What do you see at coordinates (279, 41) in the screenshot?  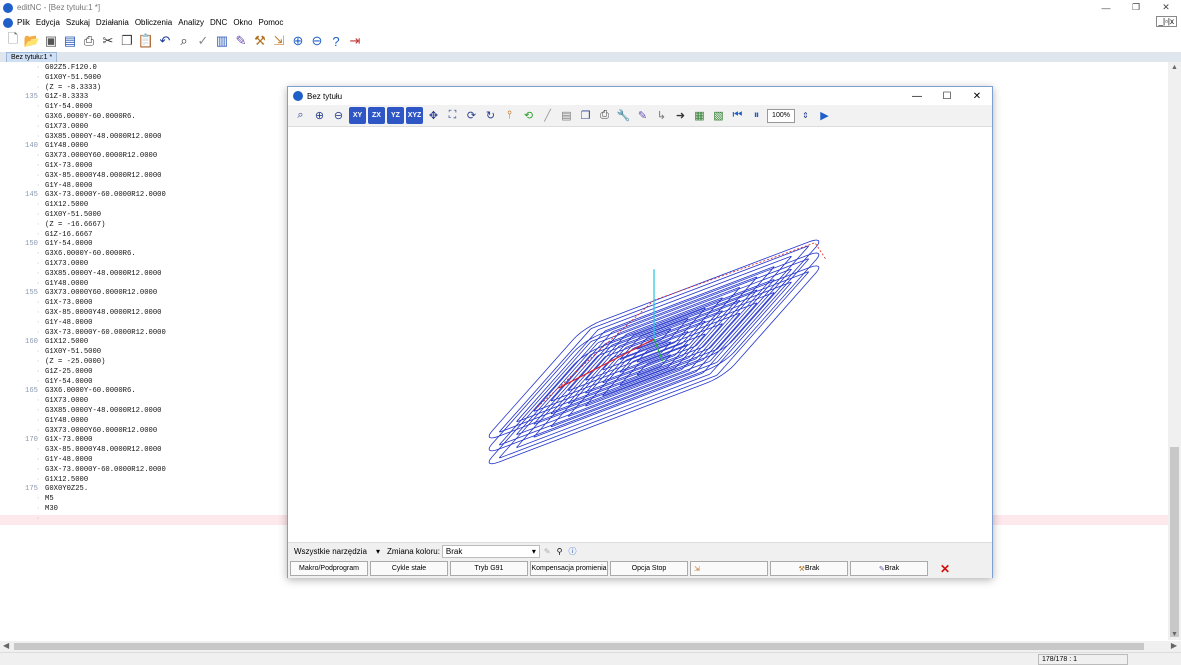 I see `transfer-icon: ⇲` at bounding box center [279, 41].